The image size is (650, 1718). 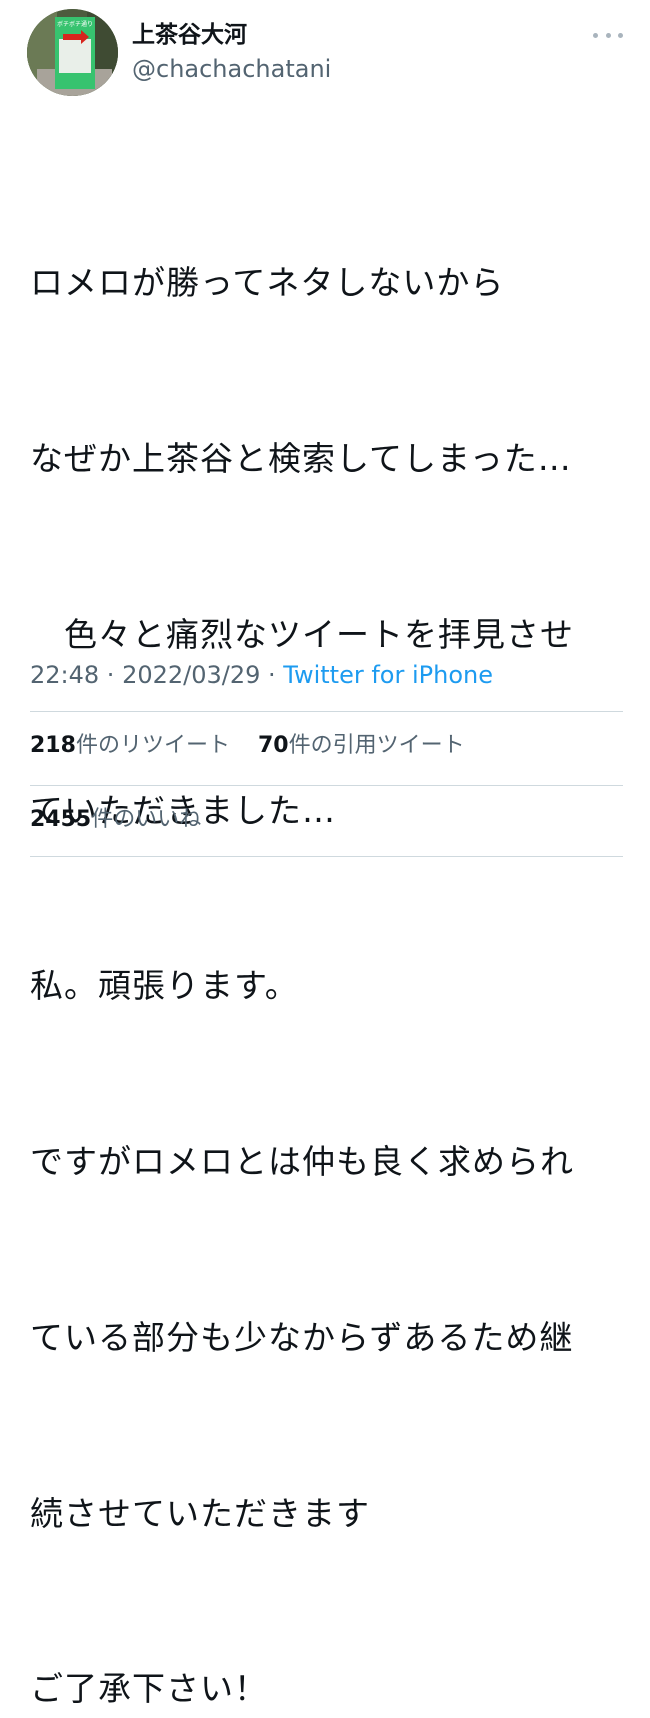 I want to click on tweet-line: ロメロが勝ってネタしないから, so click(x=267, y=283).